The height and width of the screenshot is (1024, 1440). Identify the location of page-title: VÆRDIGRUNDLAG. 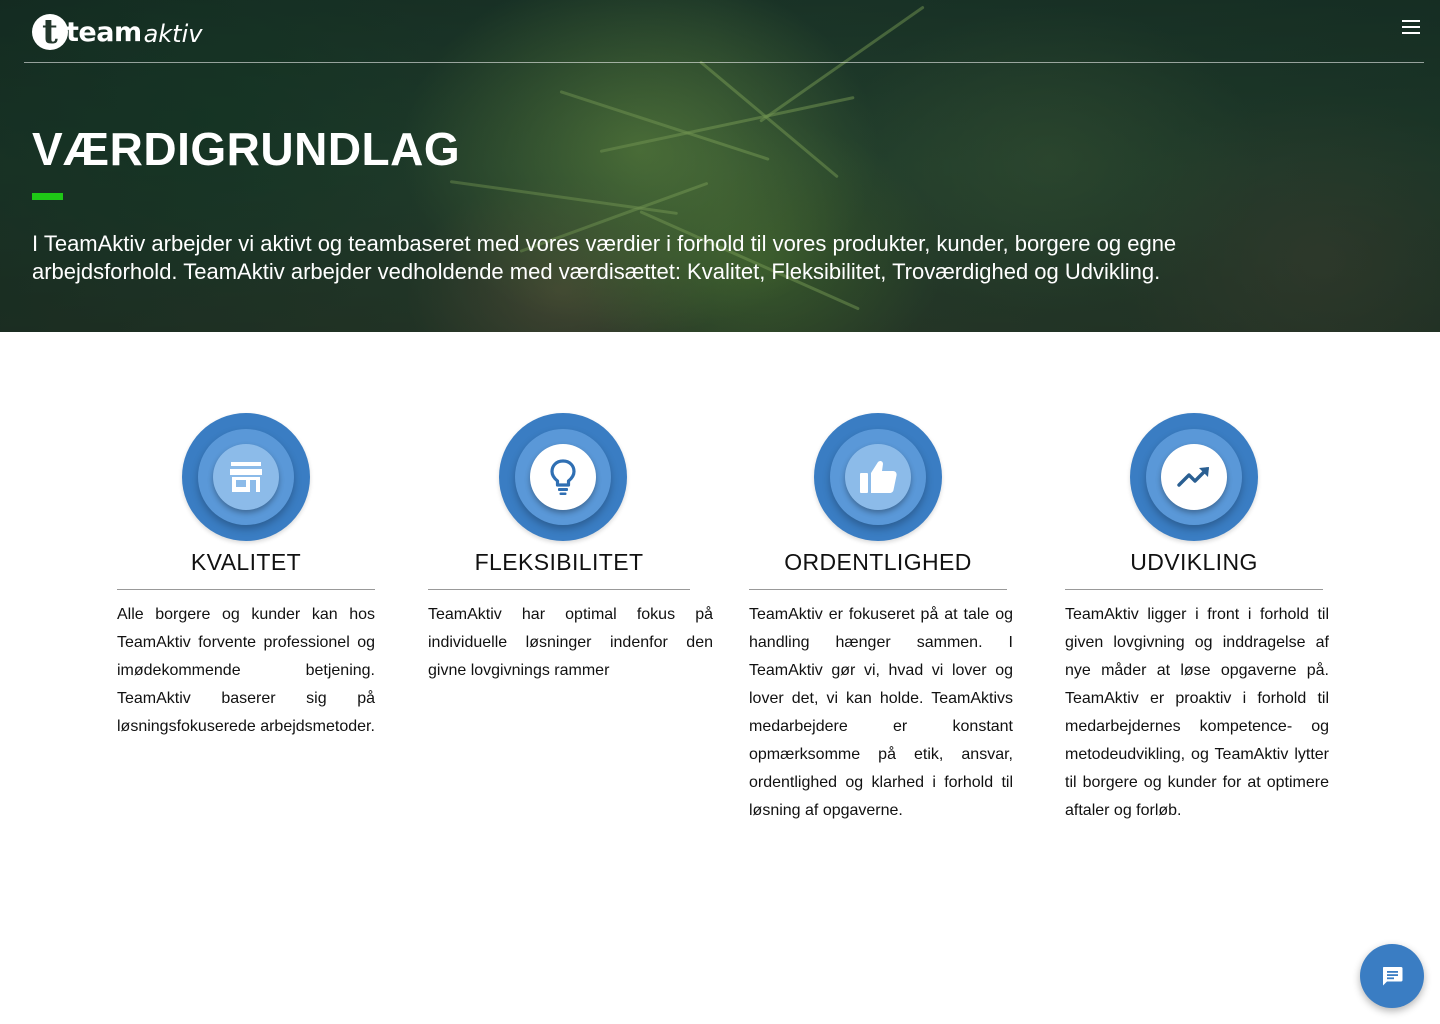
(246, 149).